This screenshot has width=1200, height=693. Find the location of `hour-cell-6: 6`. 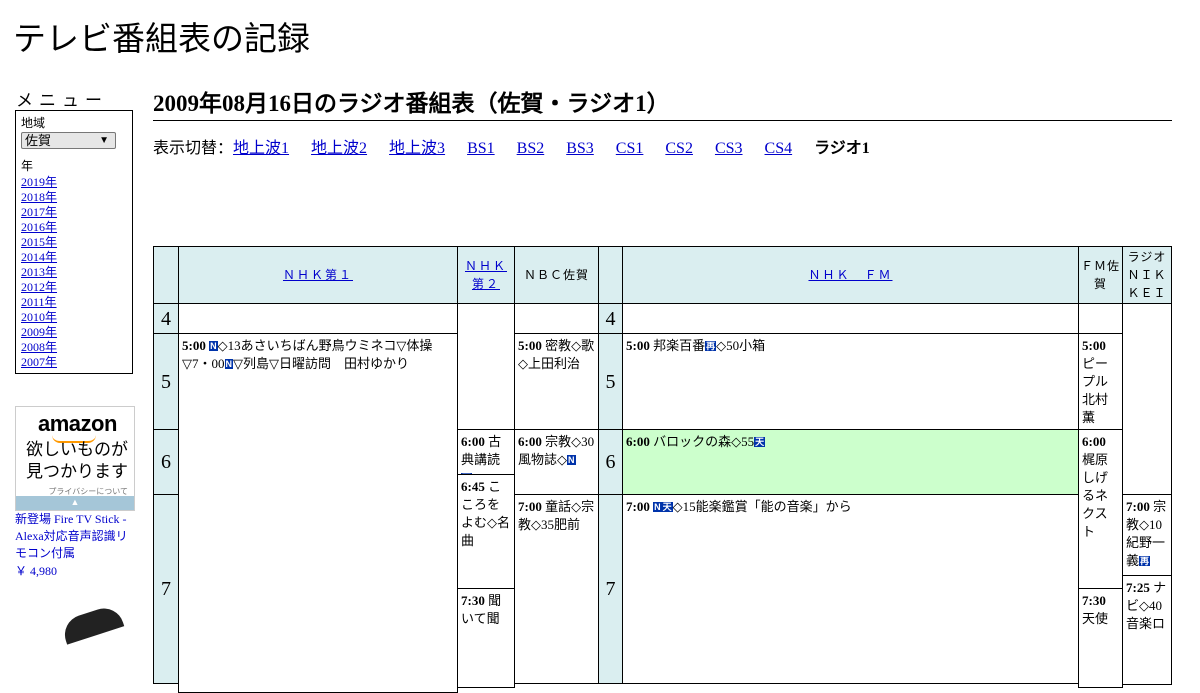

hour-cell-6: 6 is located at coordinates (166, 462).